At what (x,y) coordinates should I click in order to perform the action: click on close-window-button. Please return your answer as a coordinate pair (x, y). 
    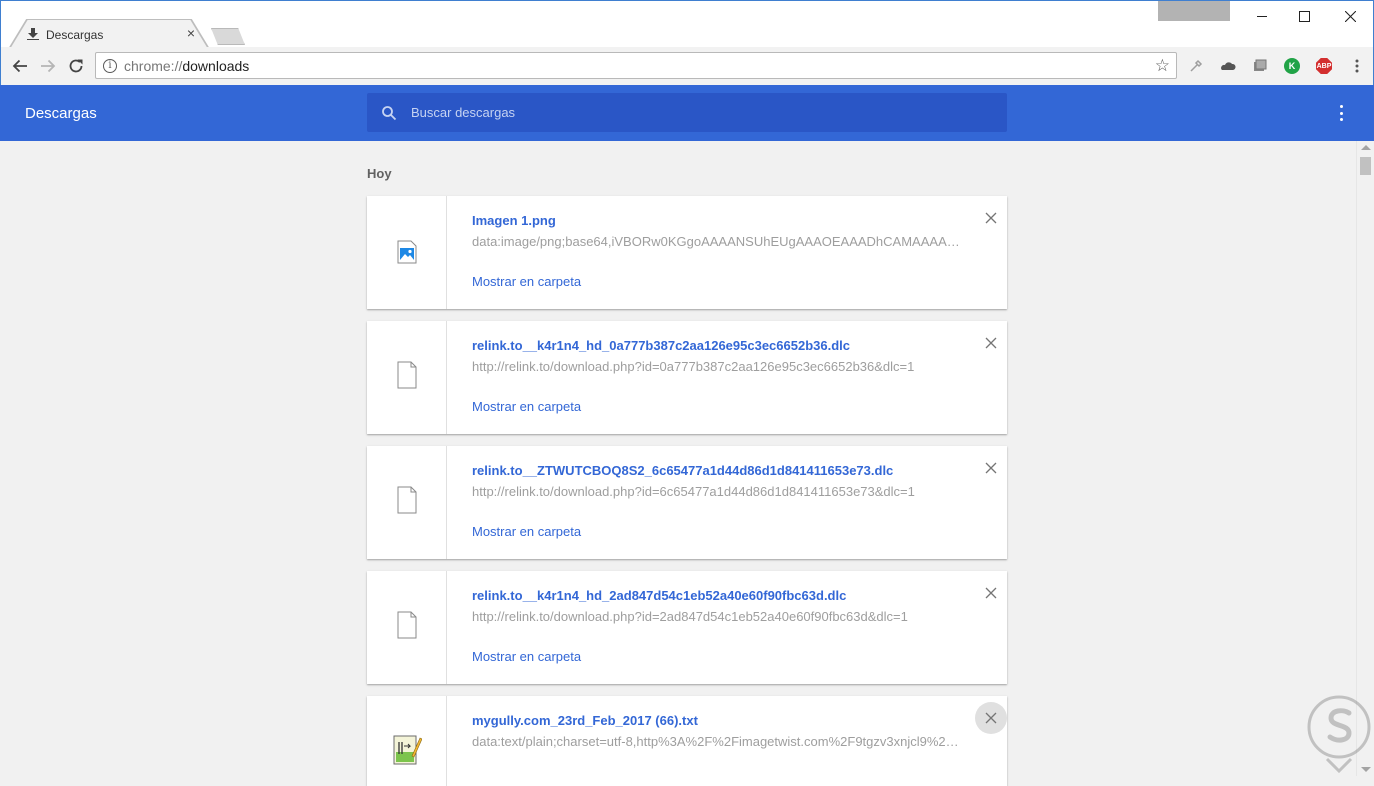
    Looking at the image, I should click on (1350, 16).